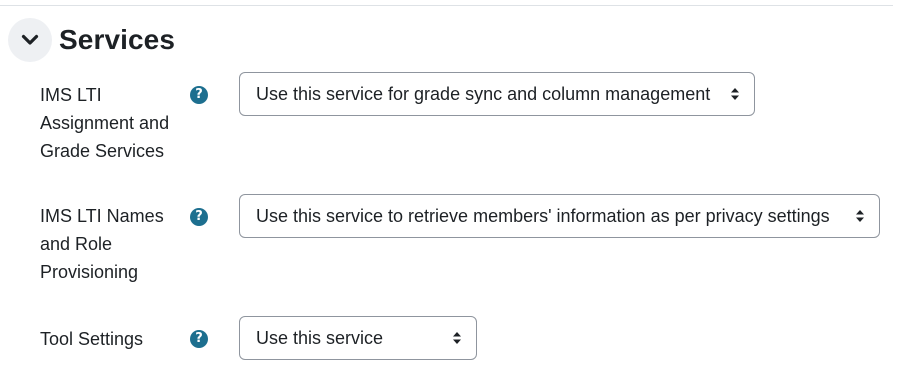 This screenshot has height=373, width=921. I want to click on tool-settings-select: Use this service, so click(358, 338).